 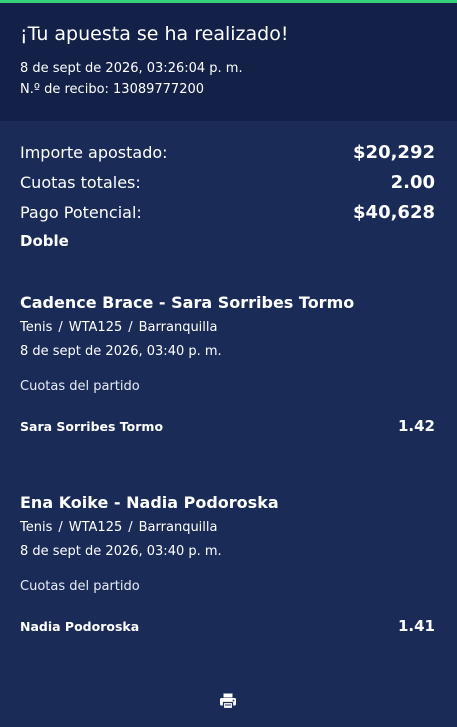 I want to click on total-odds-row: Cuotas totales: 2.00, so click(x=227, y=184).